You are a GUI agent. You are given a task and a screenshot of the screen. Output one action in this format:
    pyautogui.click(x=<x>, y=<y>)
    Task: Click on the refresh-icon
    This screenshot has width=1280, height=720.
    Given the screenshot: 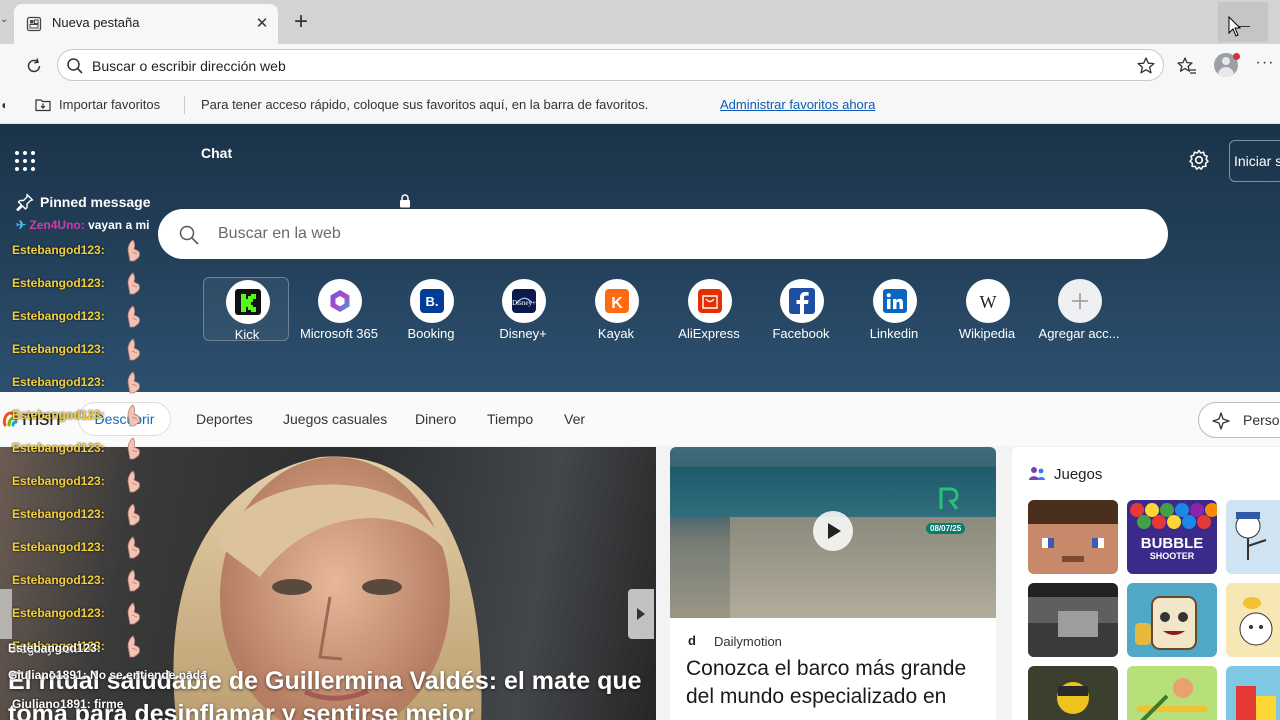 What is the action you would take?
    pyautogui.click(x=34, y=66)
    